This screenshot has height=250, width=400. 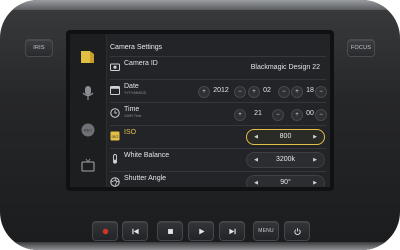 I want to click on nav-audio-settings, so click(x=88, y=93).